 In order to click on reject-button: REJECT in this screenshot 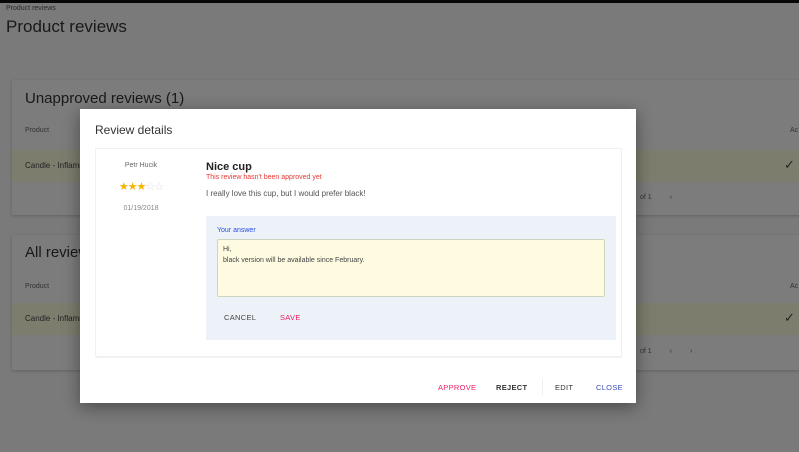, I will do `click(511, 387)`.